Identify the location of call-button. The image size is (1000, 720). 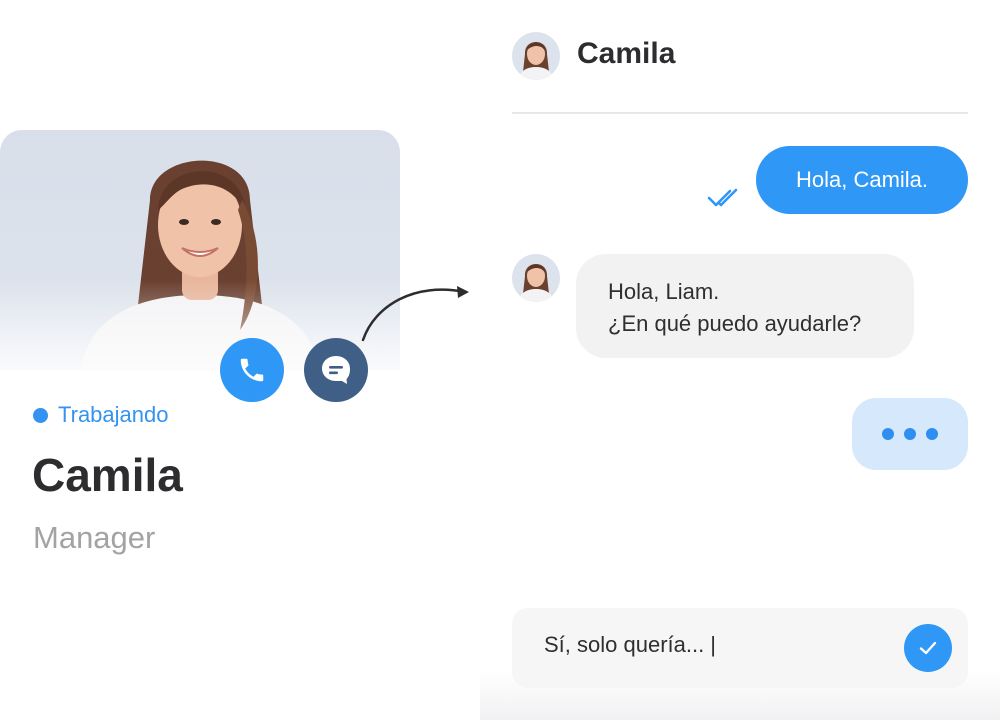
(252, 370).